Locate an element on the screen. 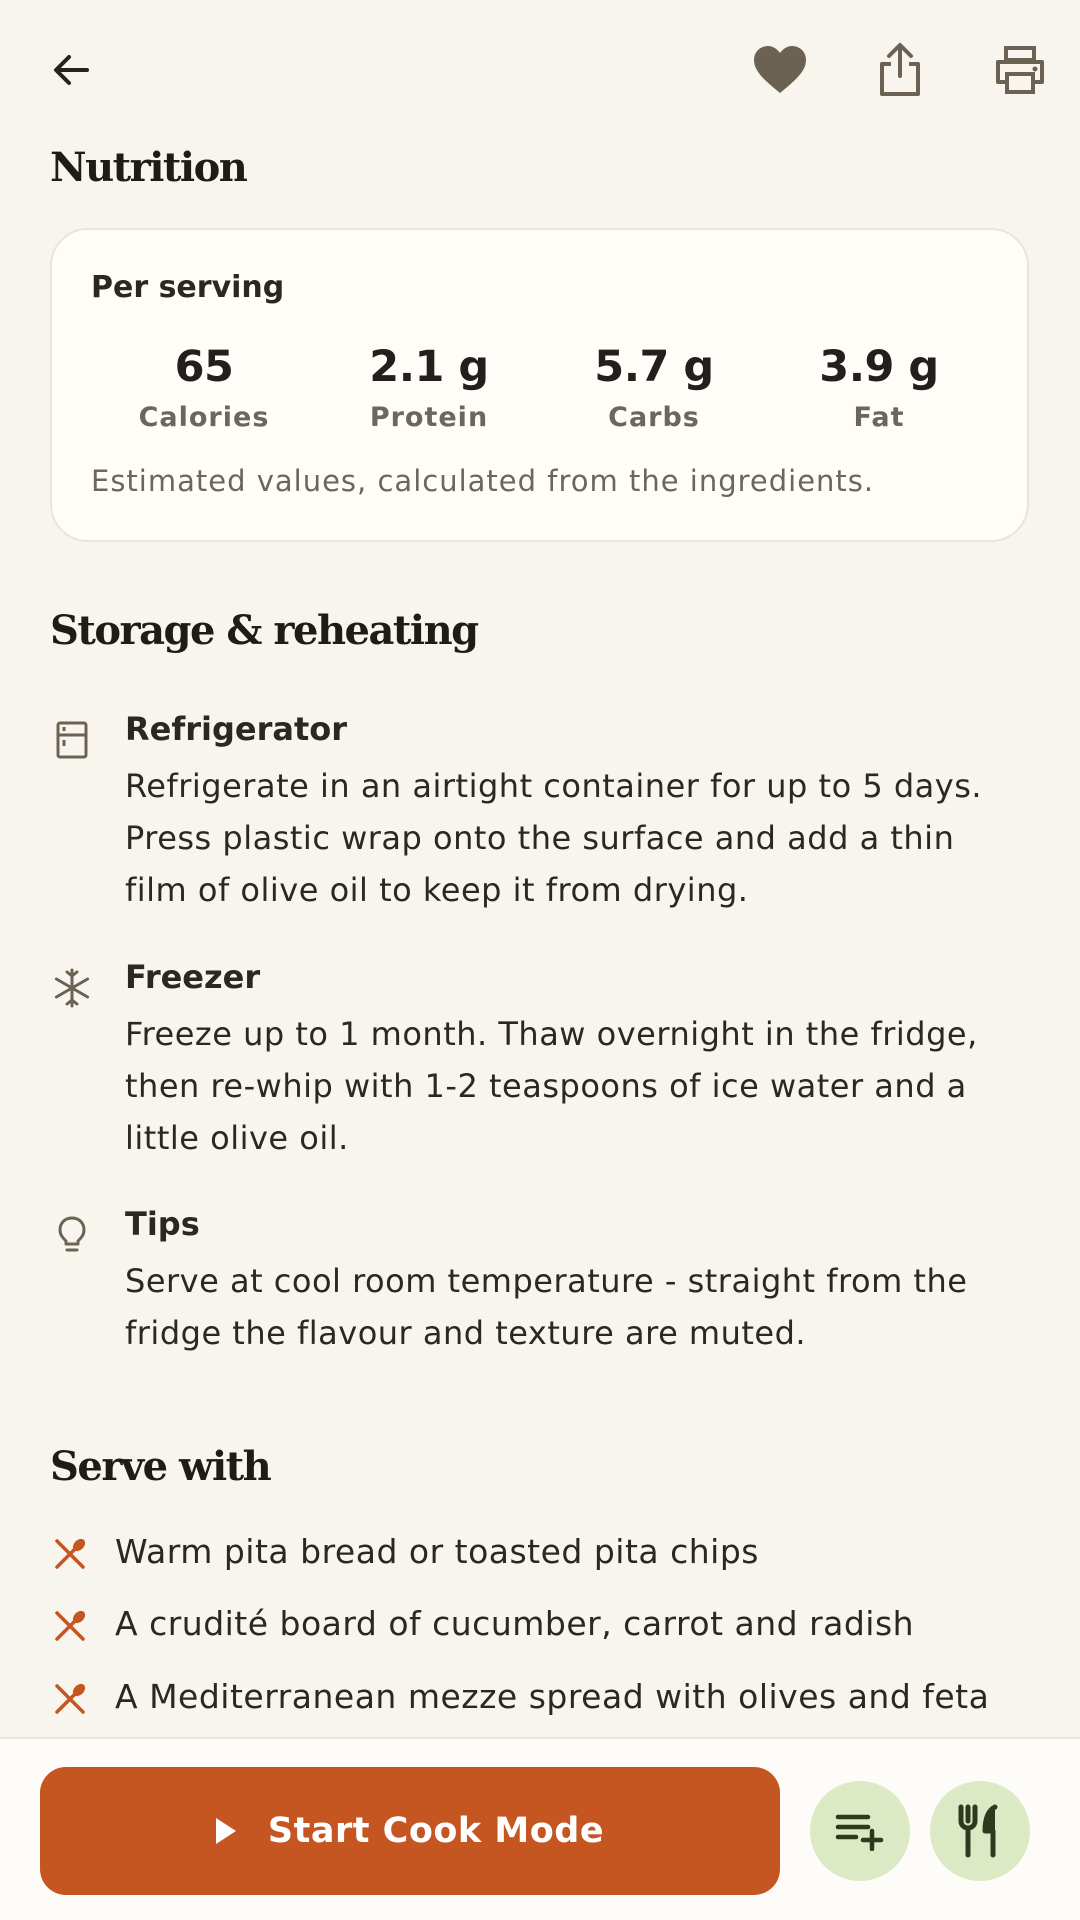 The width and height of the screenshot is (1080, 1920). per-serving-label: Per serving is located at coordinates (188, 287).